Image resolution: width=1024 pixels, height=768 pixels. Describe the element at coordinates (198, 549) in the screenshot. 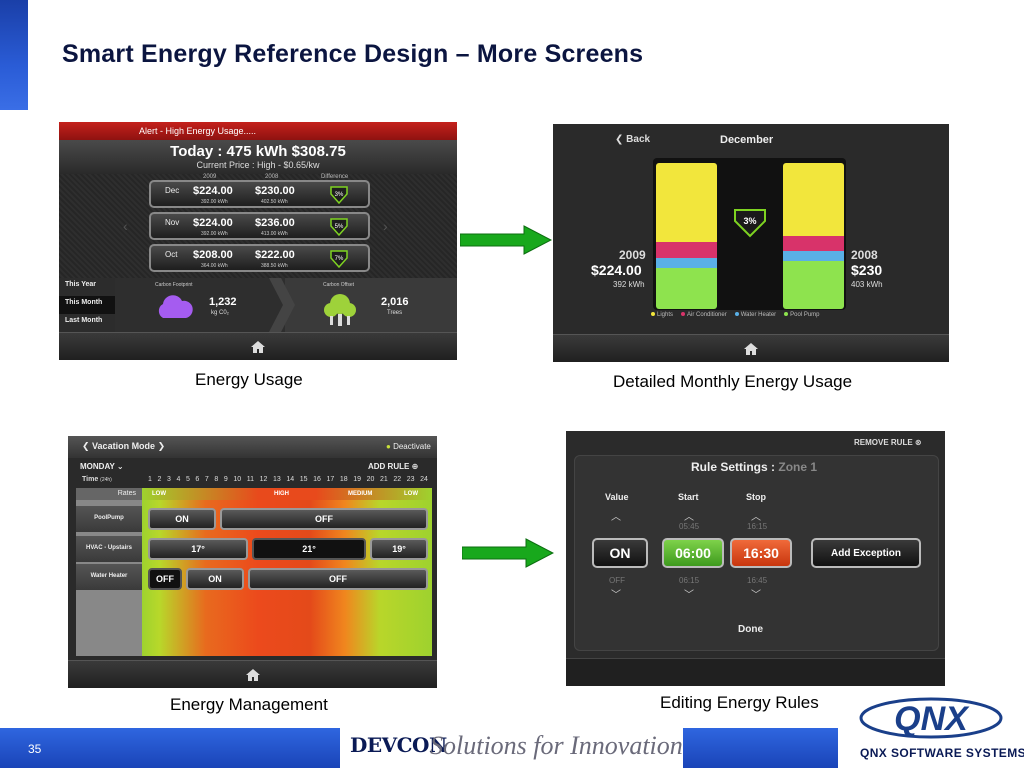

I see `hvac-segment-1: 17°` at that location.